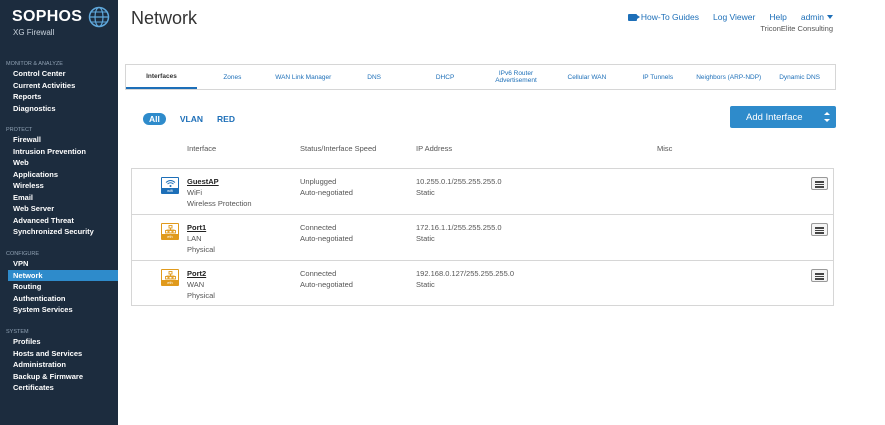 The image size is (885, 425). Describe the element at coordinates (196, 284) in the screenshot. I see `interface-type: WAN` at that location.